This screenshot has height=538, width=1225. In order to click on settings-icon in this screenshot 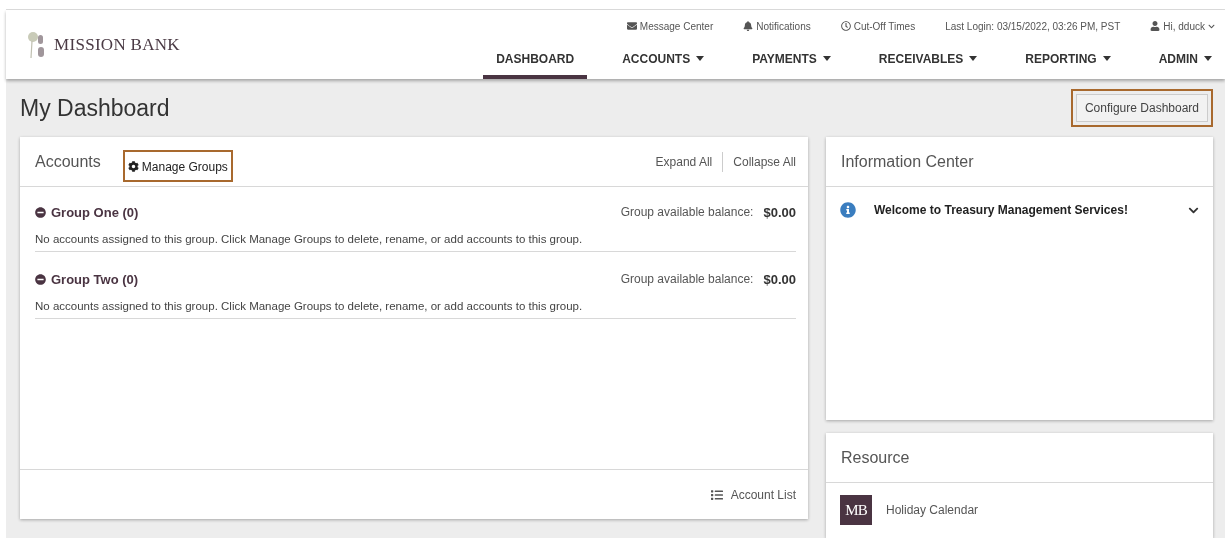, I will do `click(133, 166)`.